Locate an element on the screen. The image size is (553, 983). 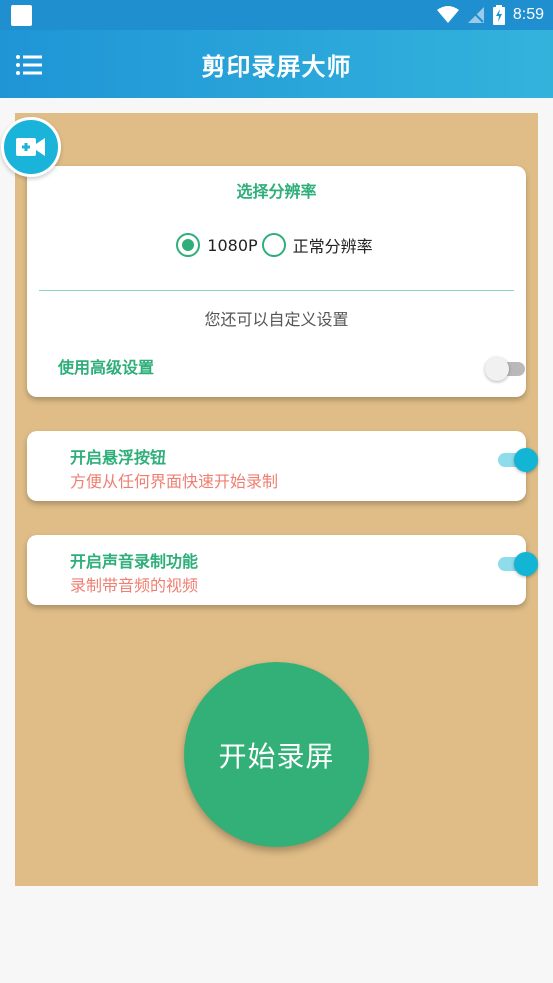
notification-icon is located at coordinates (21, 15).